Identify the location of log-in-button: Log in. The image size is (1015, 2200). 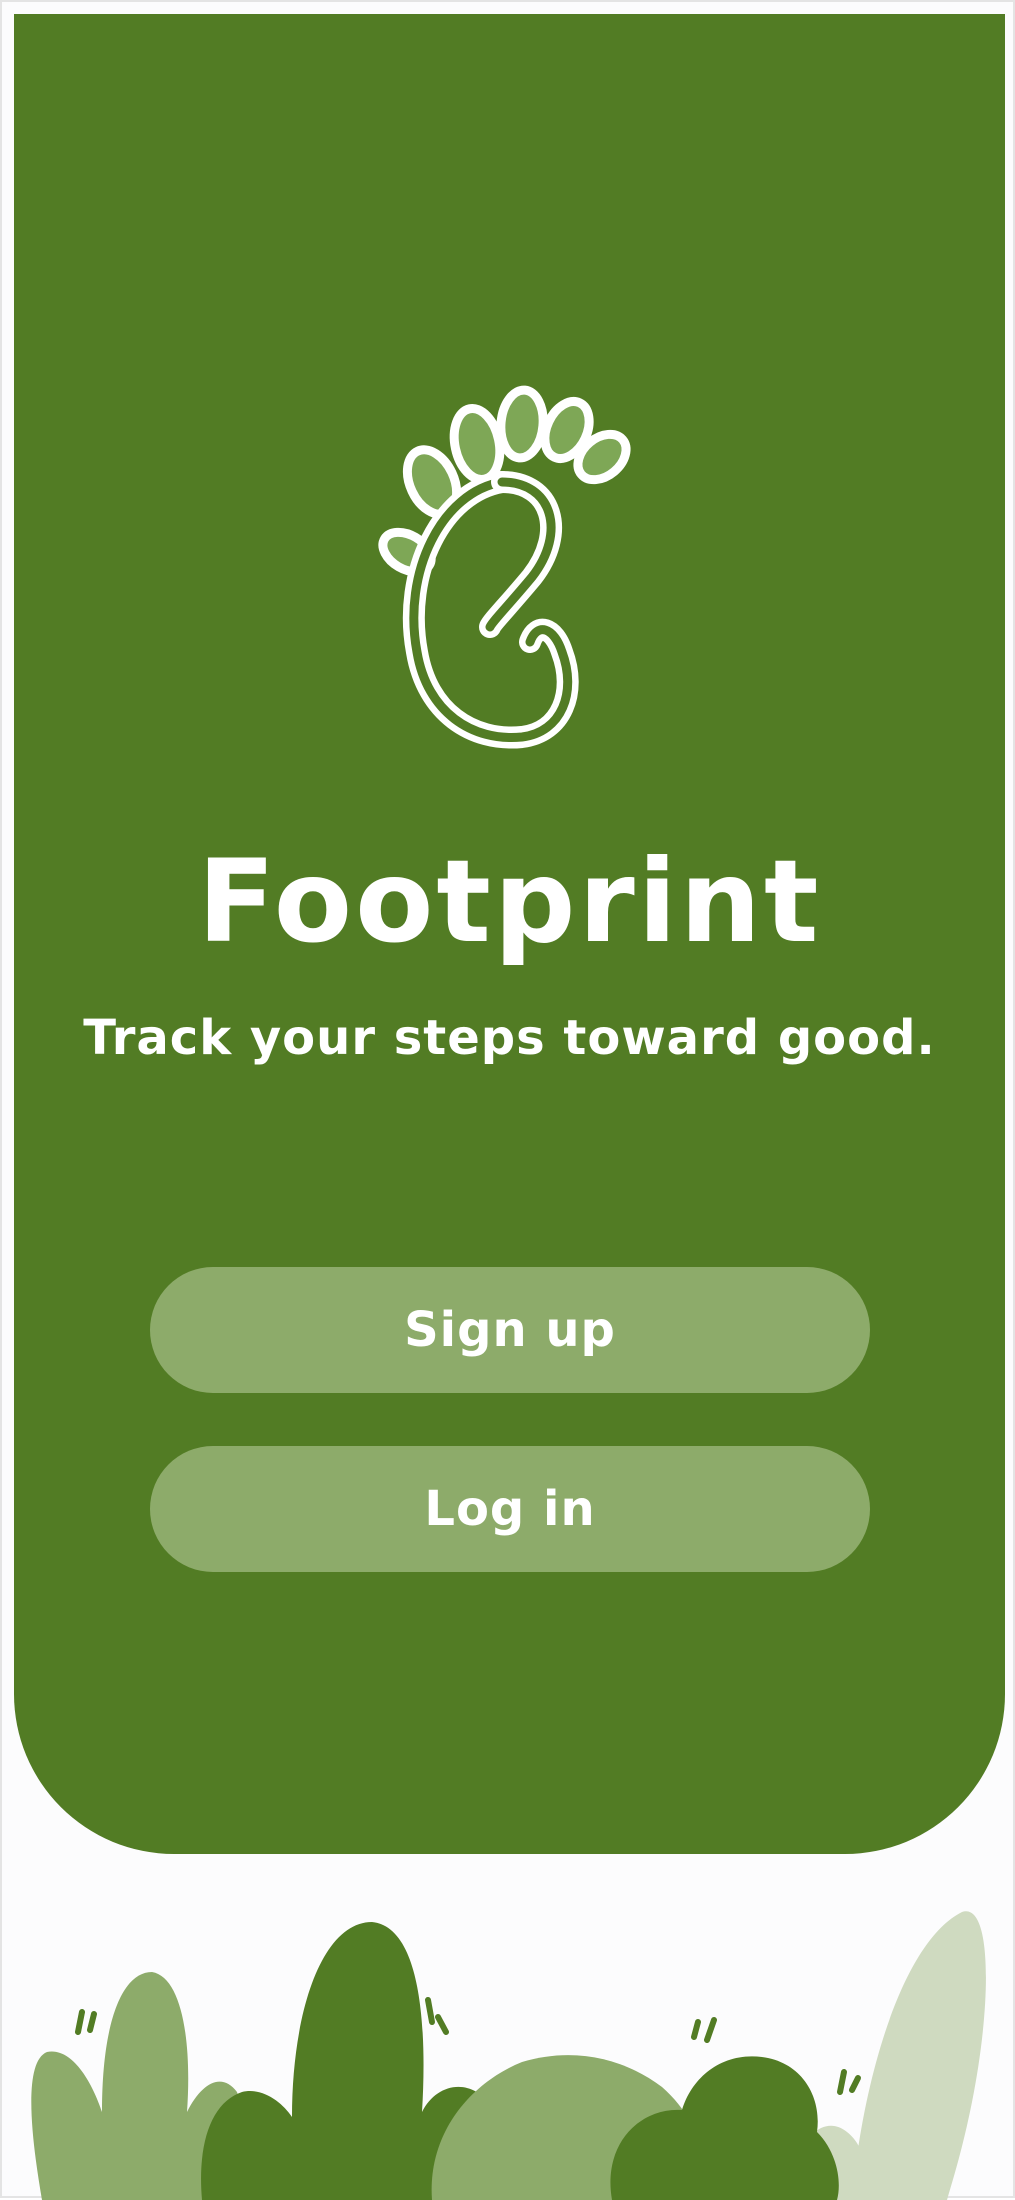
(510, 1509).